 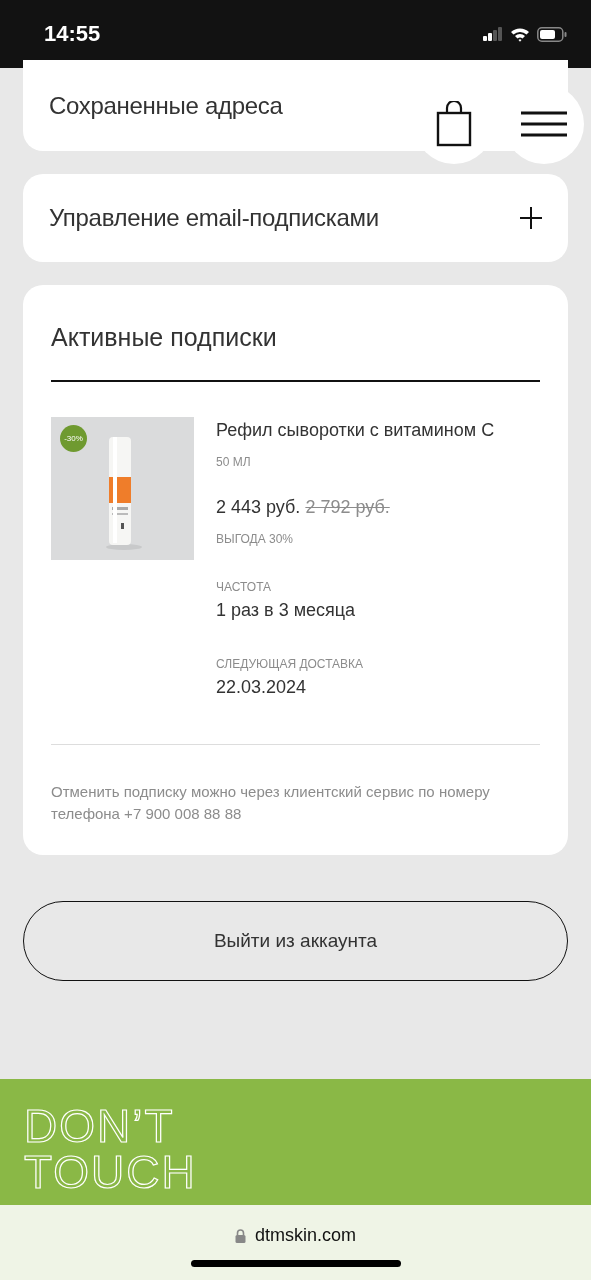 I want to click on signal-icon, so click(x=493, y=34).